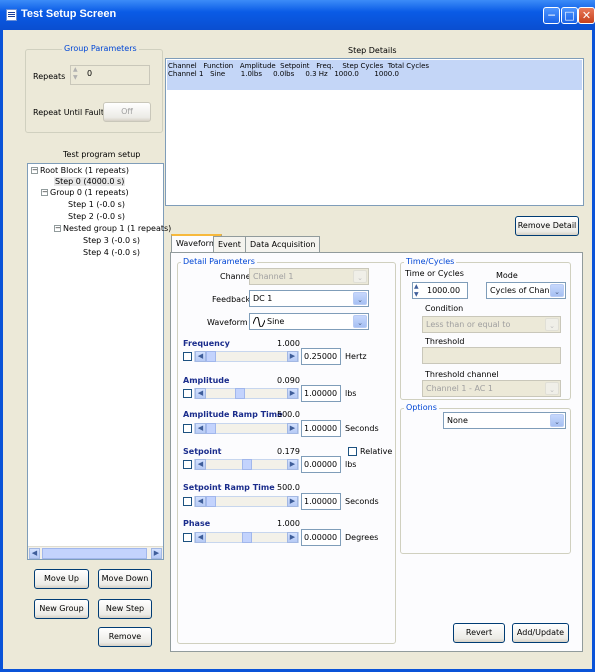 The image size is (595, 672). What do you see at coordinates (457, 420) in the screenshot?
I see `options-value: None` at bounding box center [457, 420].